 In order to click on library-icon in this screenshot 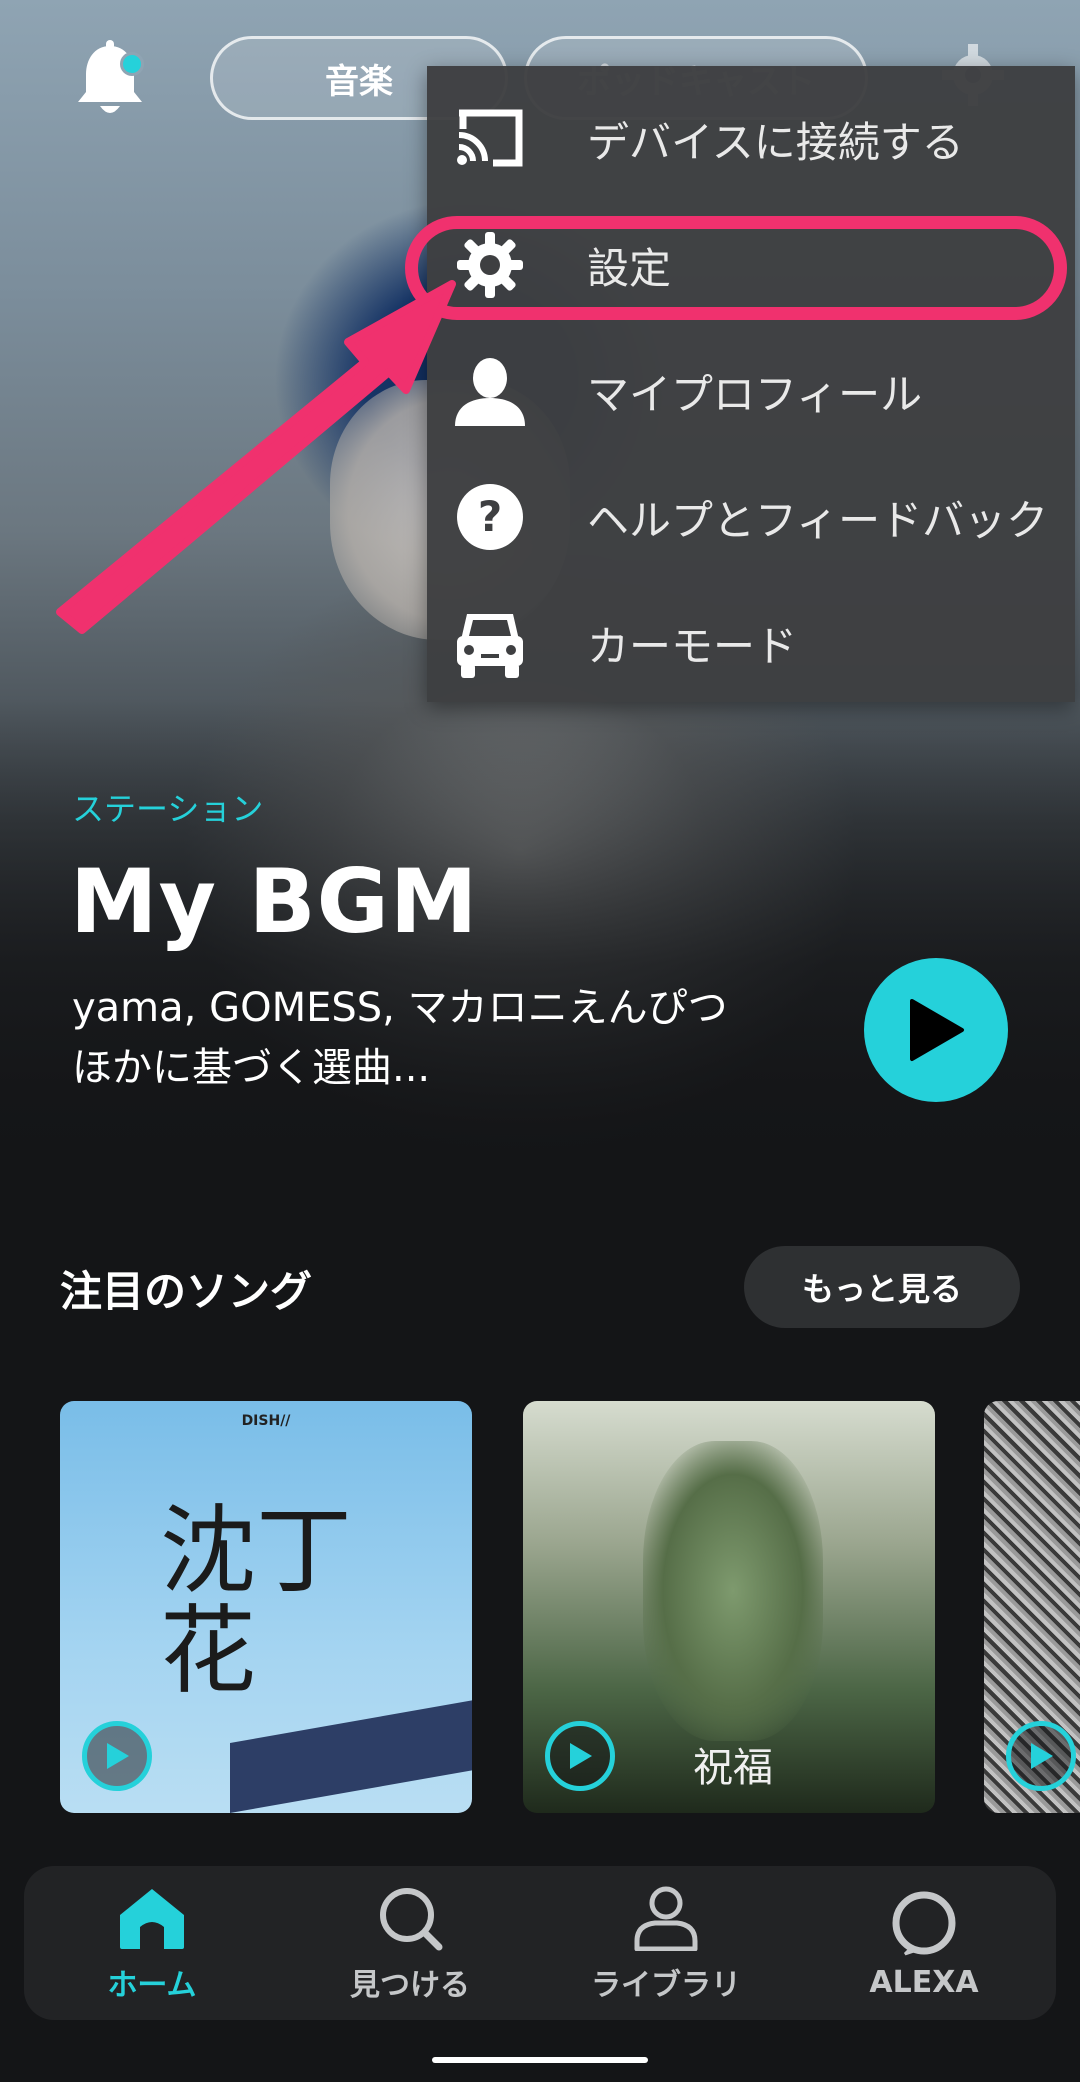, I will do `click(666, 1918)`.